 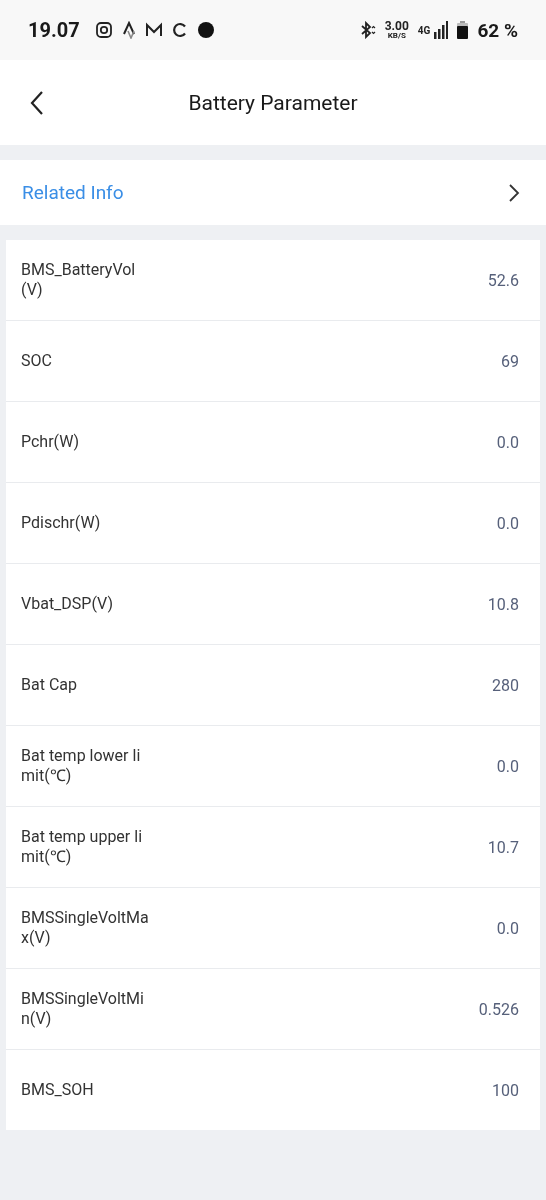 What do you see at coordinates (61, 523) in the screenshot?
I see `parameter-label: Pdischr(W)` at bounding box center [61, 523].